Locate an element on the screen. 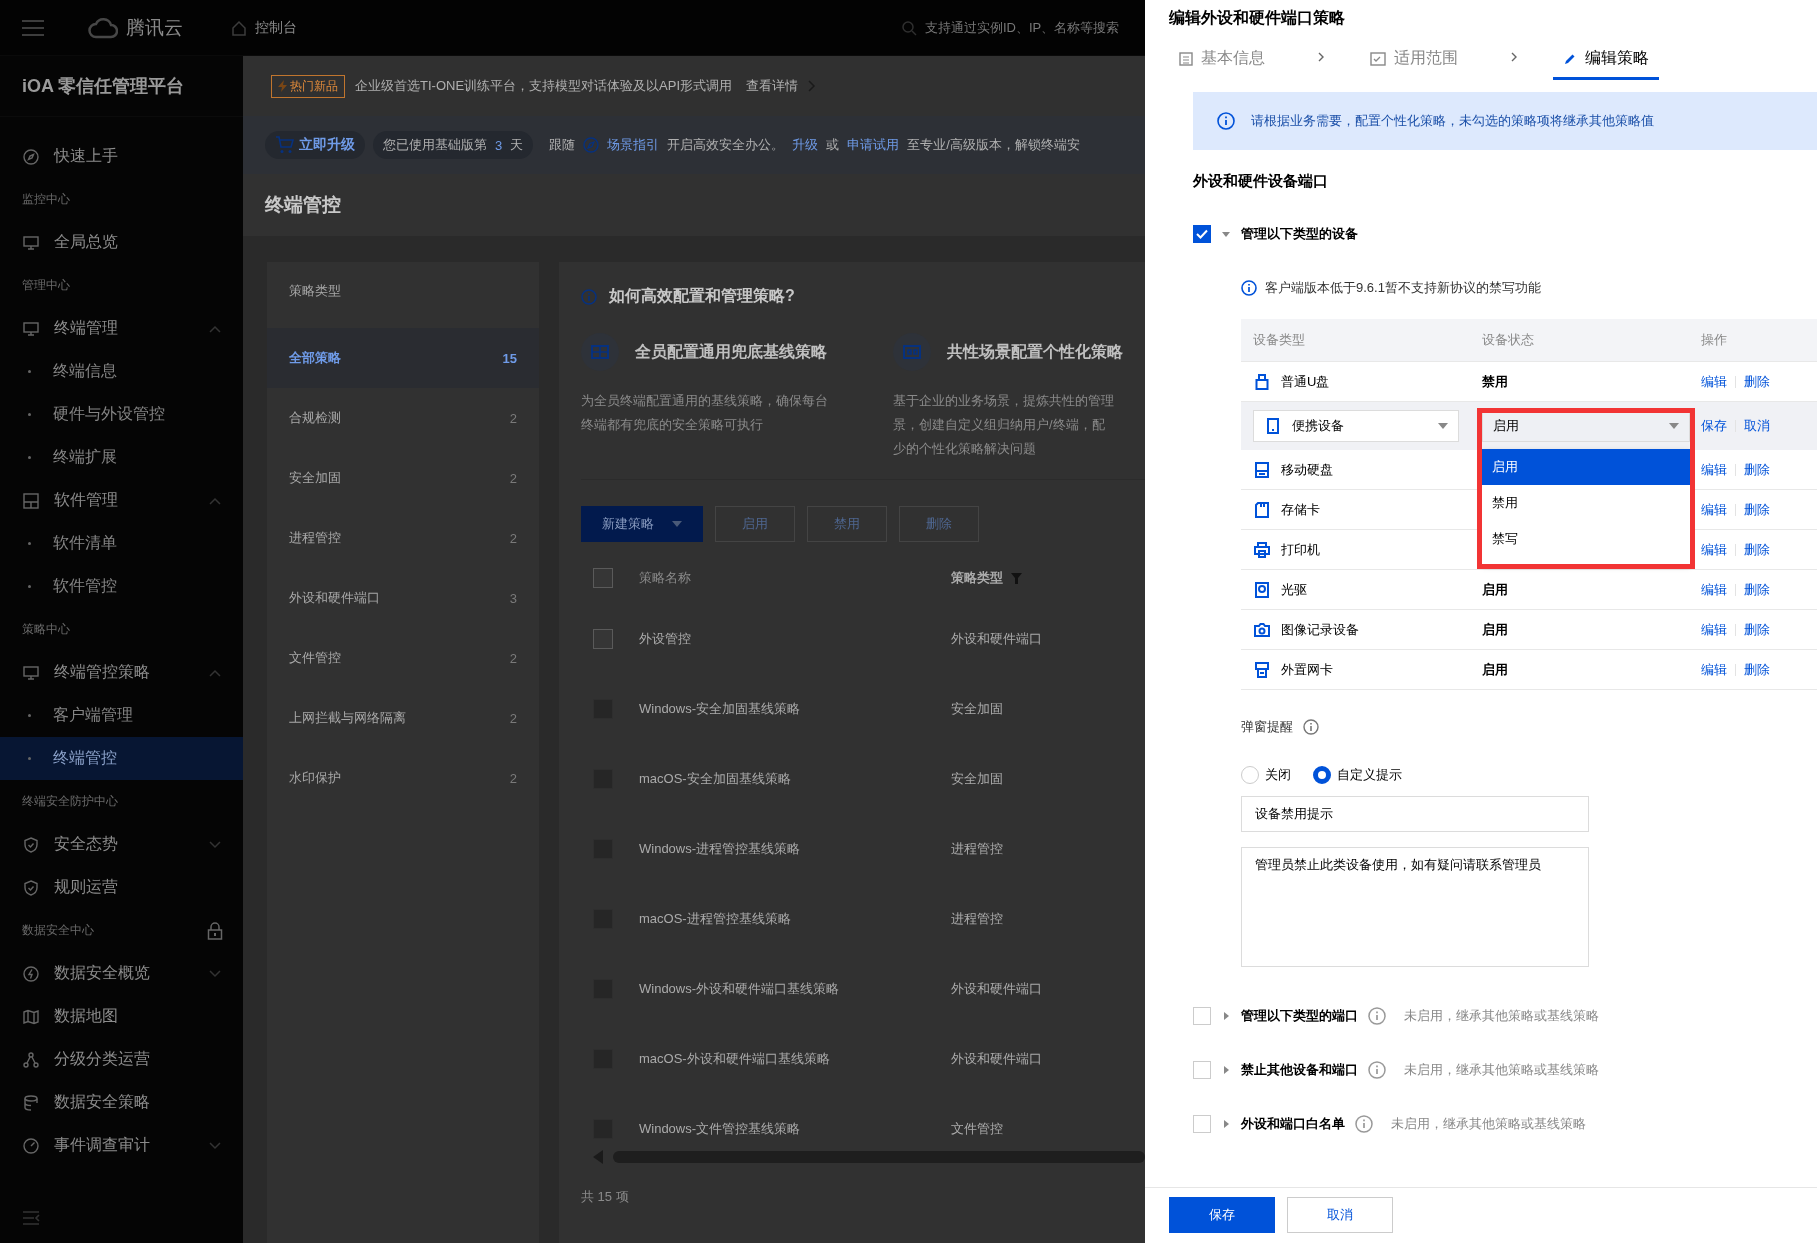  upgrade-button: 立即升级 is located at coordinates (315, 145).